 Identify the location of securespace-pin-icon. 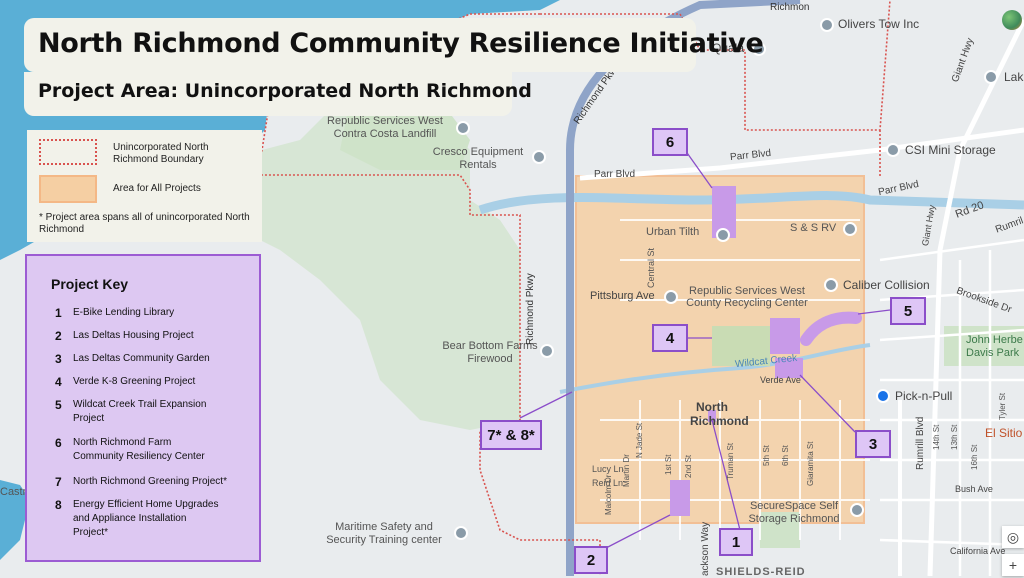
(857, 510).